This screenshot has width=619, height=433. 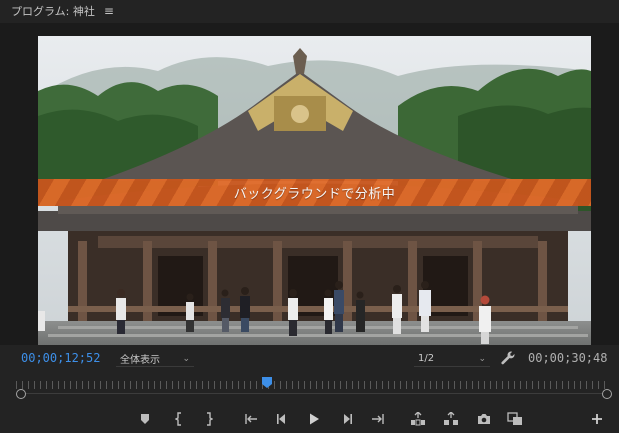 I want to click on add-marker-icon, so click(x=145, y=419).